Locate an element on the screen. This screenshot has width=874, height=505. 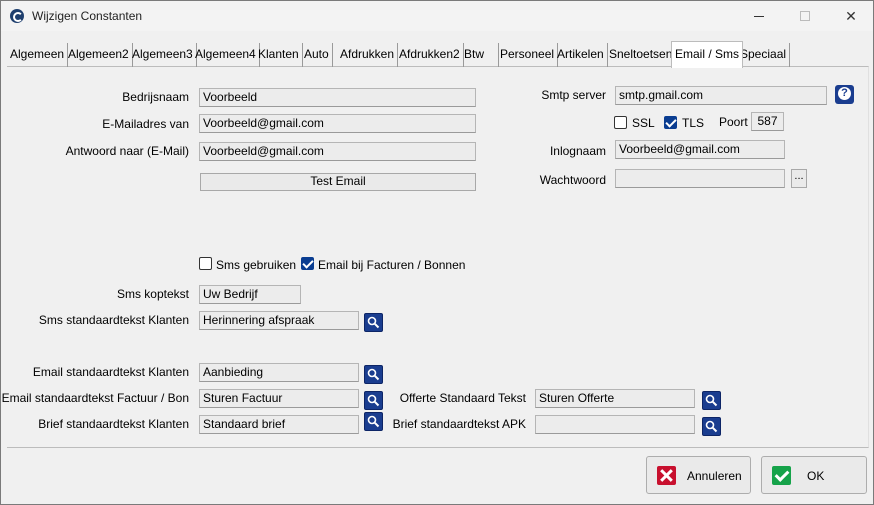
ssl-checkbox is located at coordinates (620, 122).